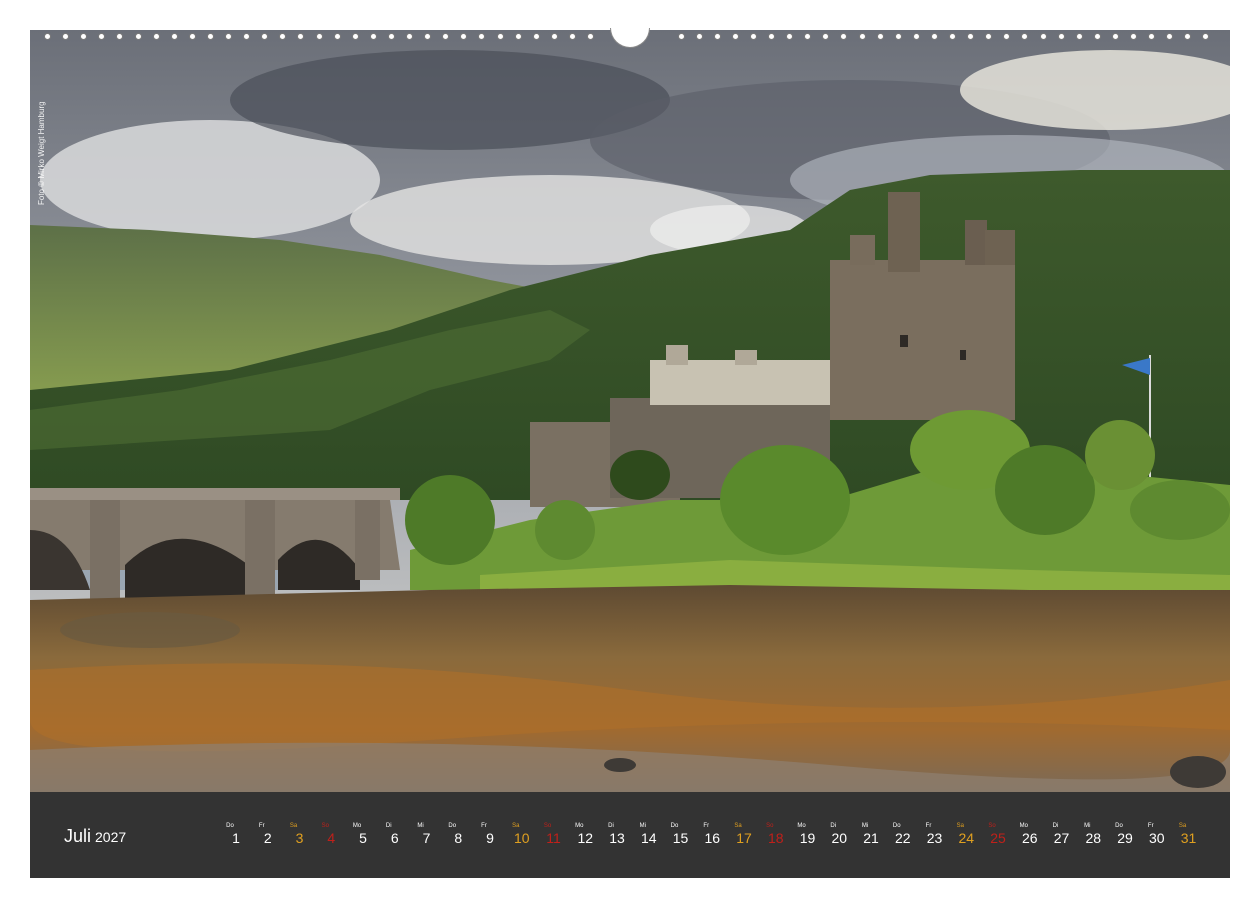 The height and width of the screenshot is (908, 1260). What do you see at coordinates (744, 838) in the screenshot?
I see `day-number: 17` at bounding box center [744, 838].